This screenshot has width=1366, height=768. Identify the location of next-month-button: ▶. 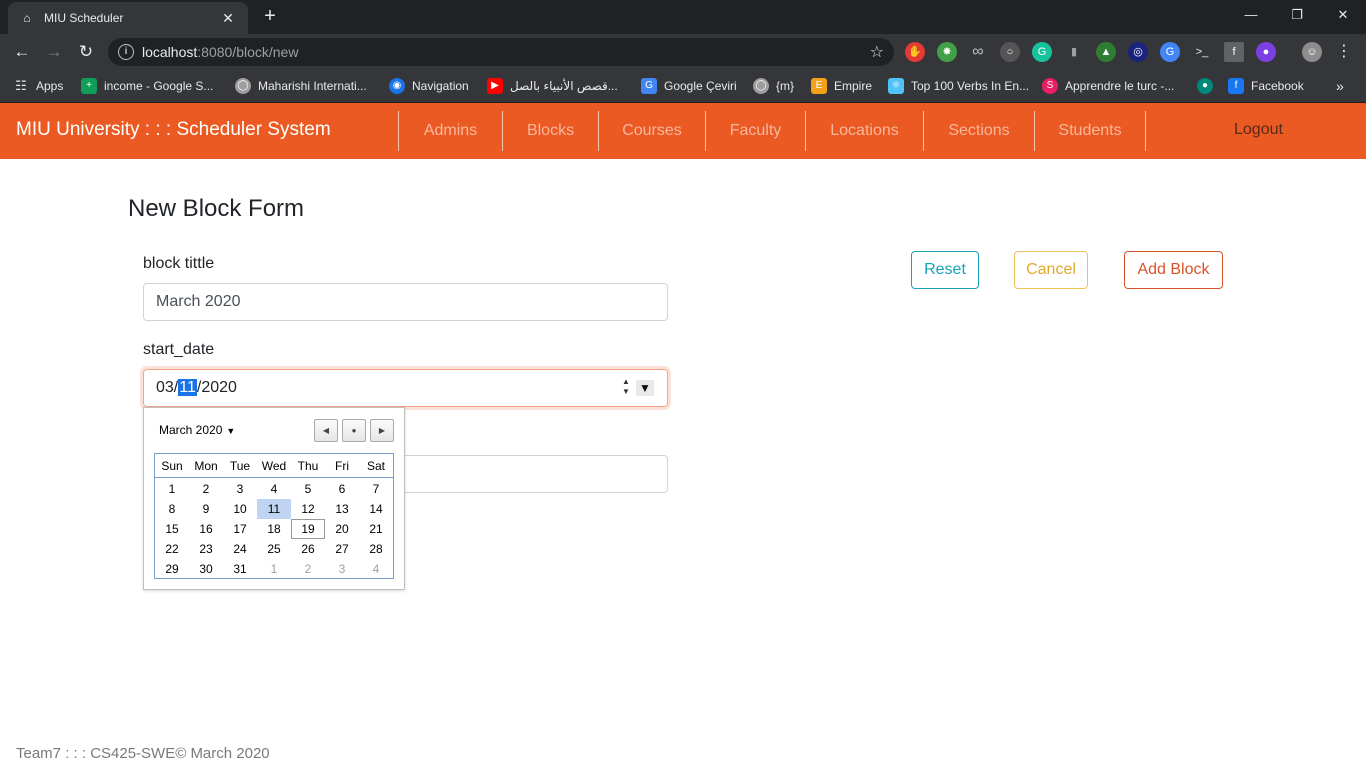
(382, 430).